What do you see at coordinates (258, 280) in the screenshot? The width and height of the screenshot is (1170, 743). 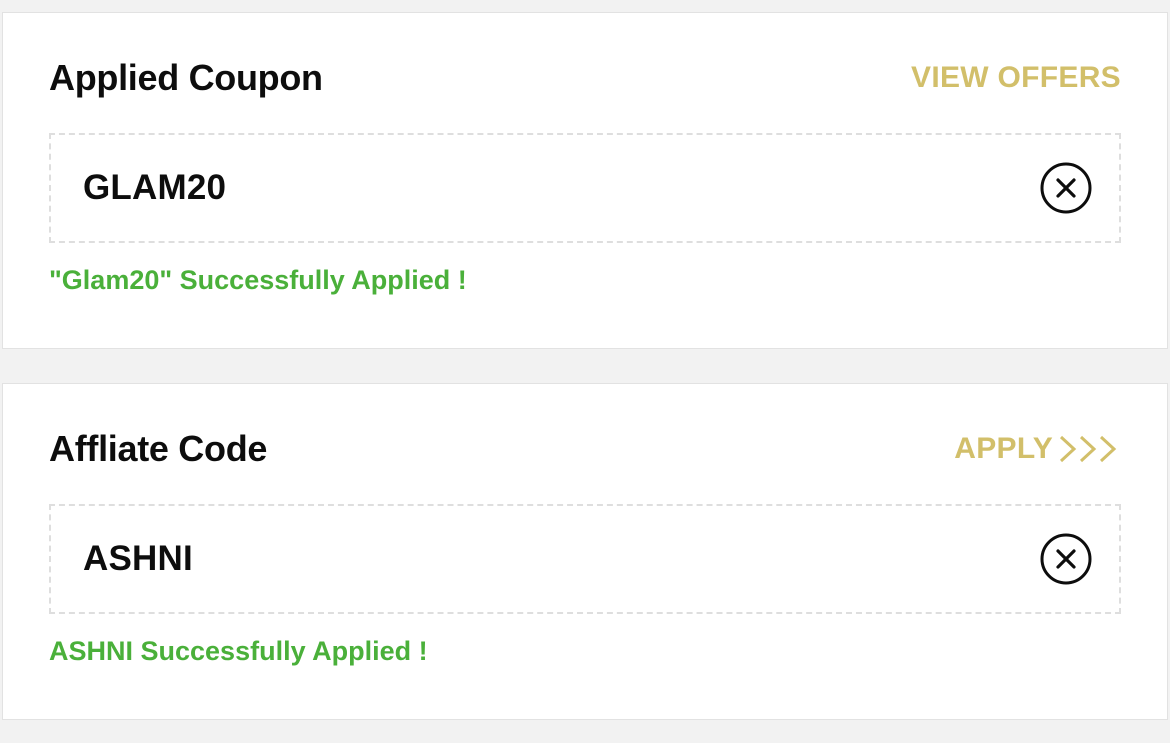 I see `coupon-success-message: "Glam20" Successfully Applied !` at bounding box center [258, 280].